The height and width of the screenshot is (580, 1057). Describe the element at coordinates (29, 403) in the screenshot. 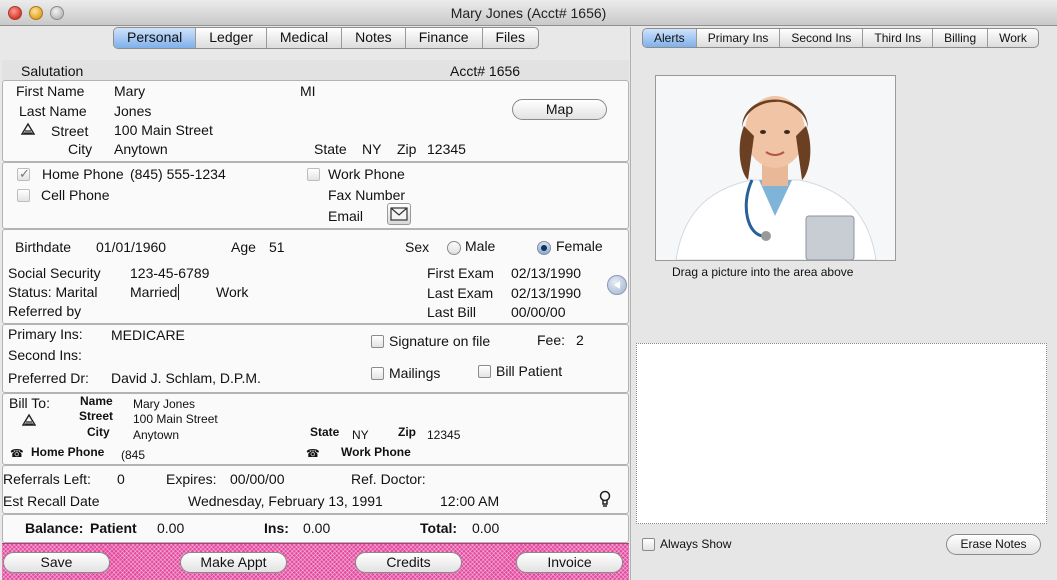

I see `bill-to-label: Bill To:` at that location.